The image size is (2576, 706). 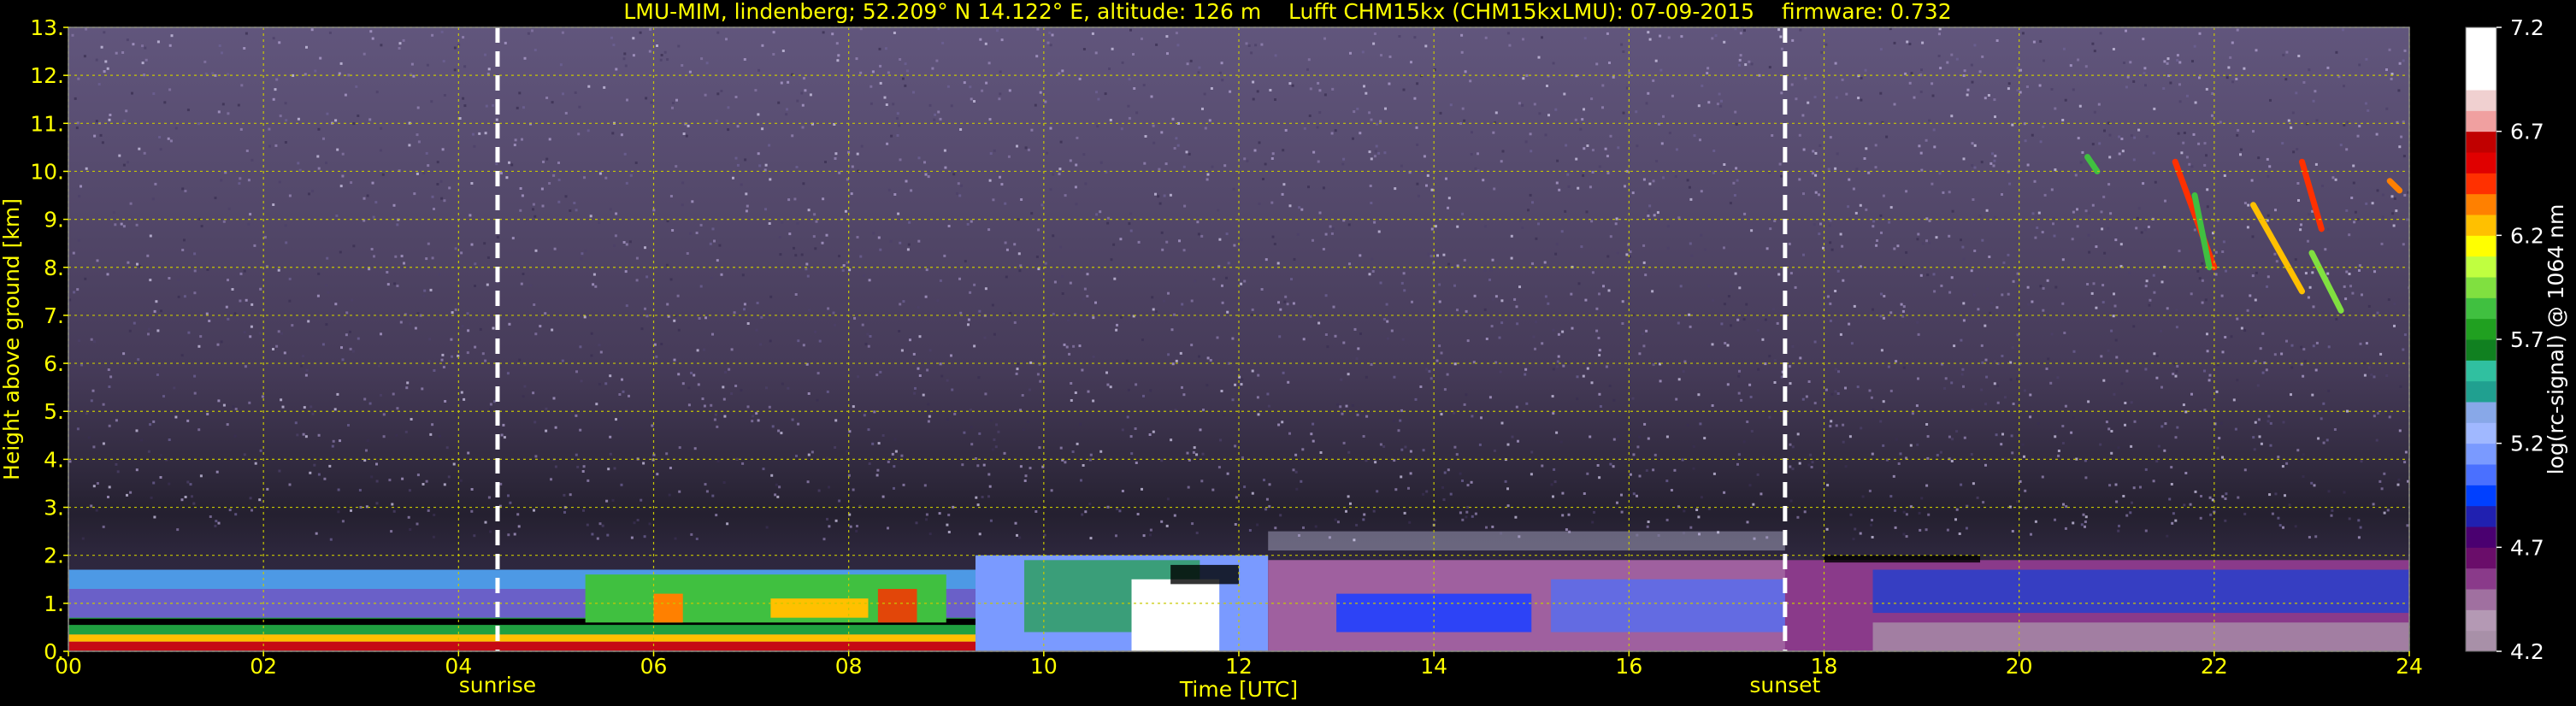 I want to click on y-tick-label: 3., so click(x=54, y=508).